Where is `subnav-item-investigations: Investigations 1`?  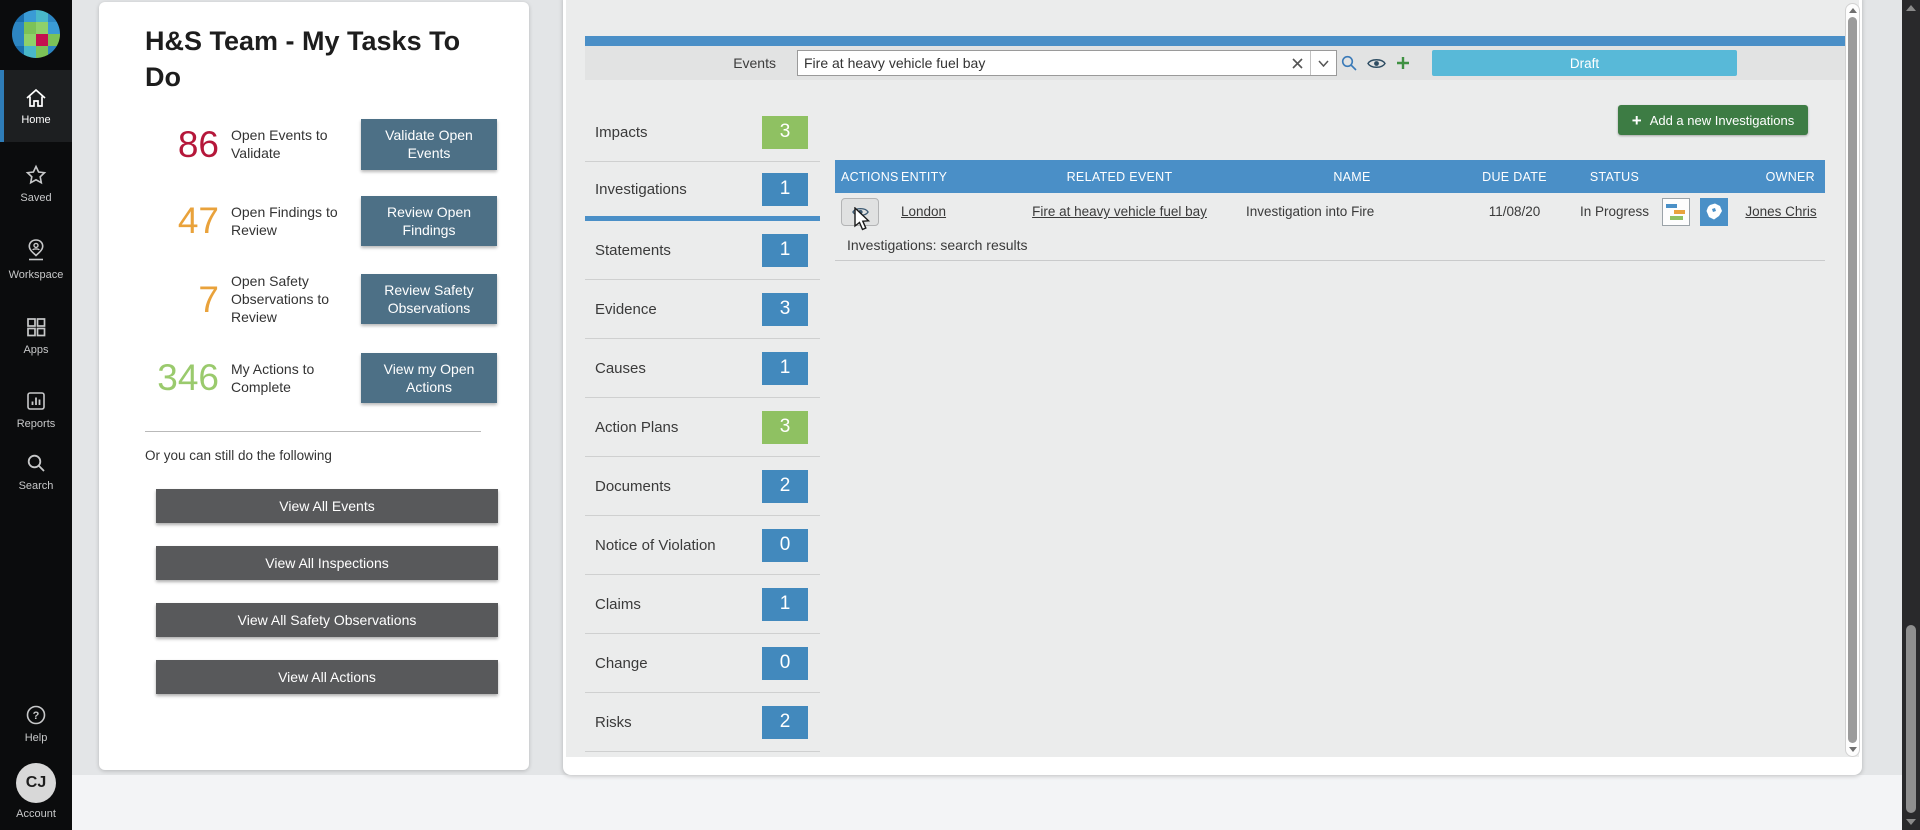
subnav-item-investigations: Investigations 1 is located at coordinates (702, 191).